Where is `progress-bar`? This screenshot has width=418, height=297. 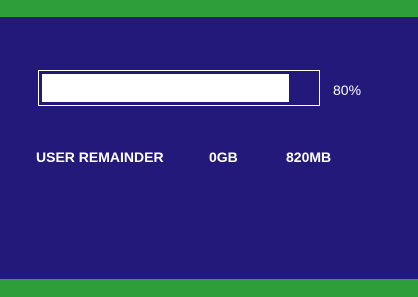 progress-bar is located at coordinates (179, 88).